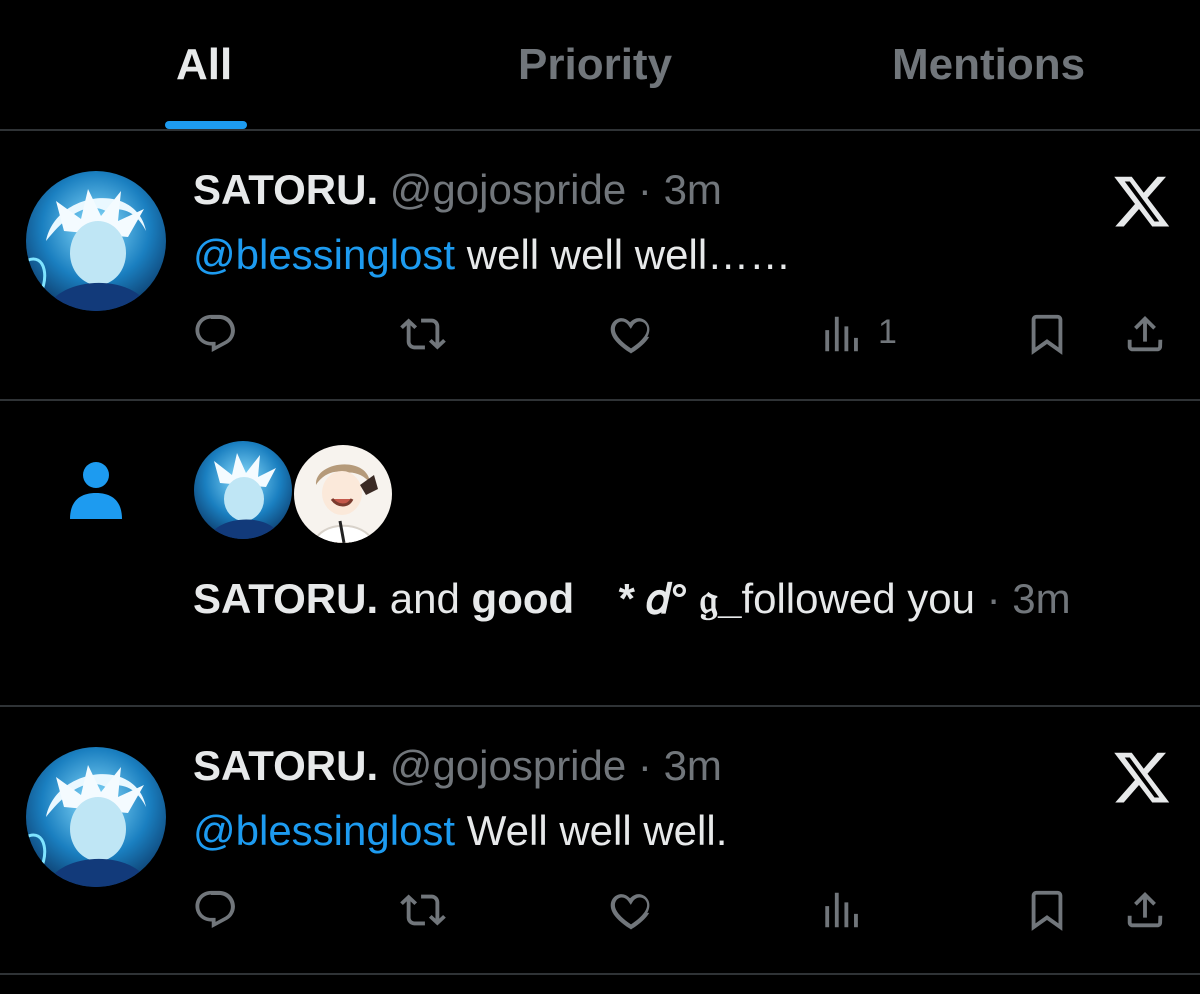 This screenshot has width=1200, height=994. I want to click on tab-priority: Priority, so click(595, 65).